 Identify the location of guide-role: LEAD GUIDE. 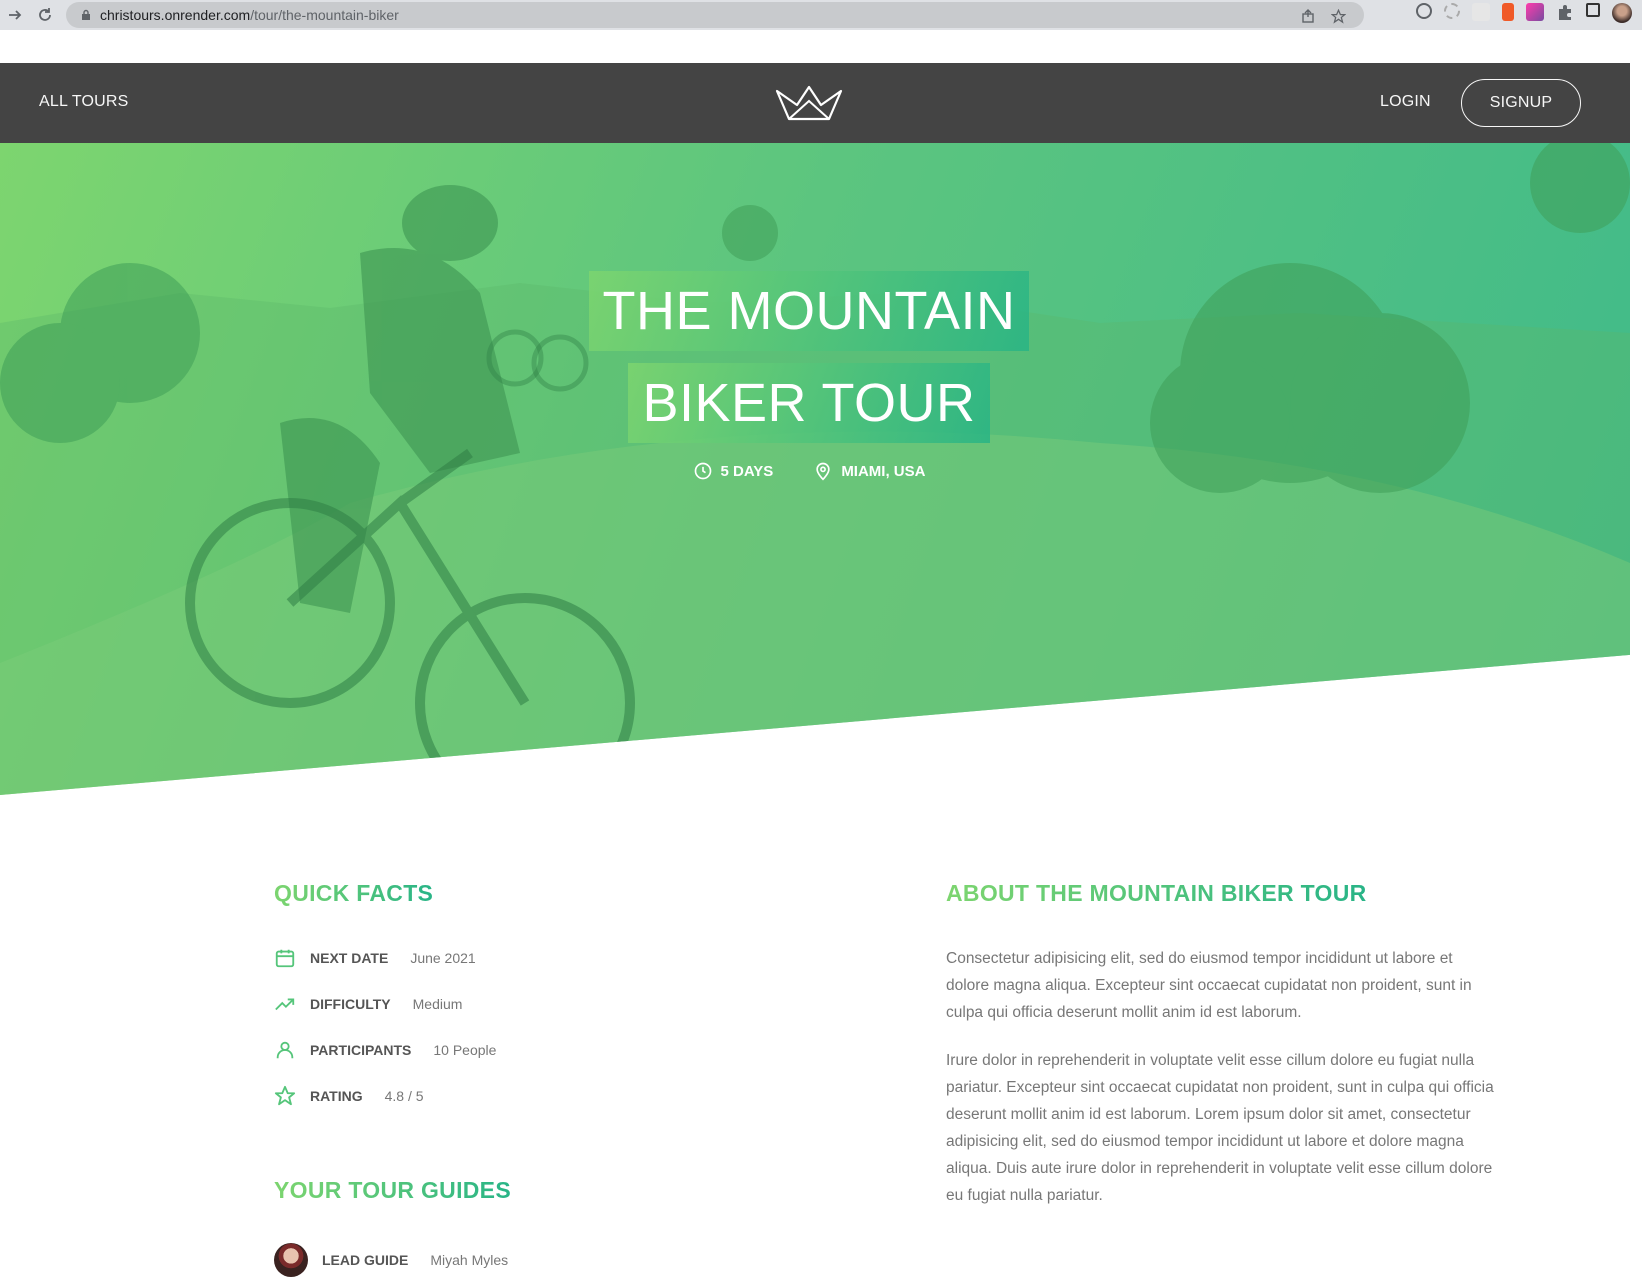
(365, 1260).